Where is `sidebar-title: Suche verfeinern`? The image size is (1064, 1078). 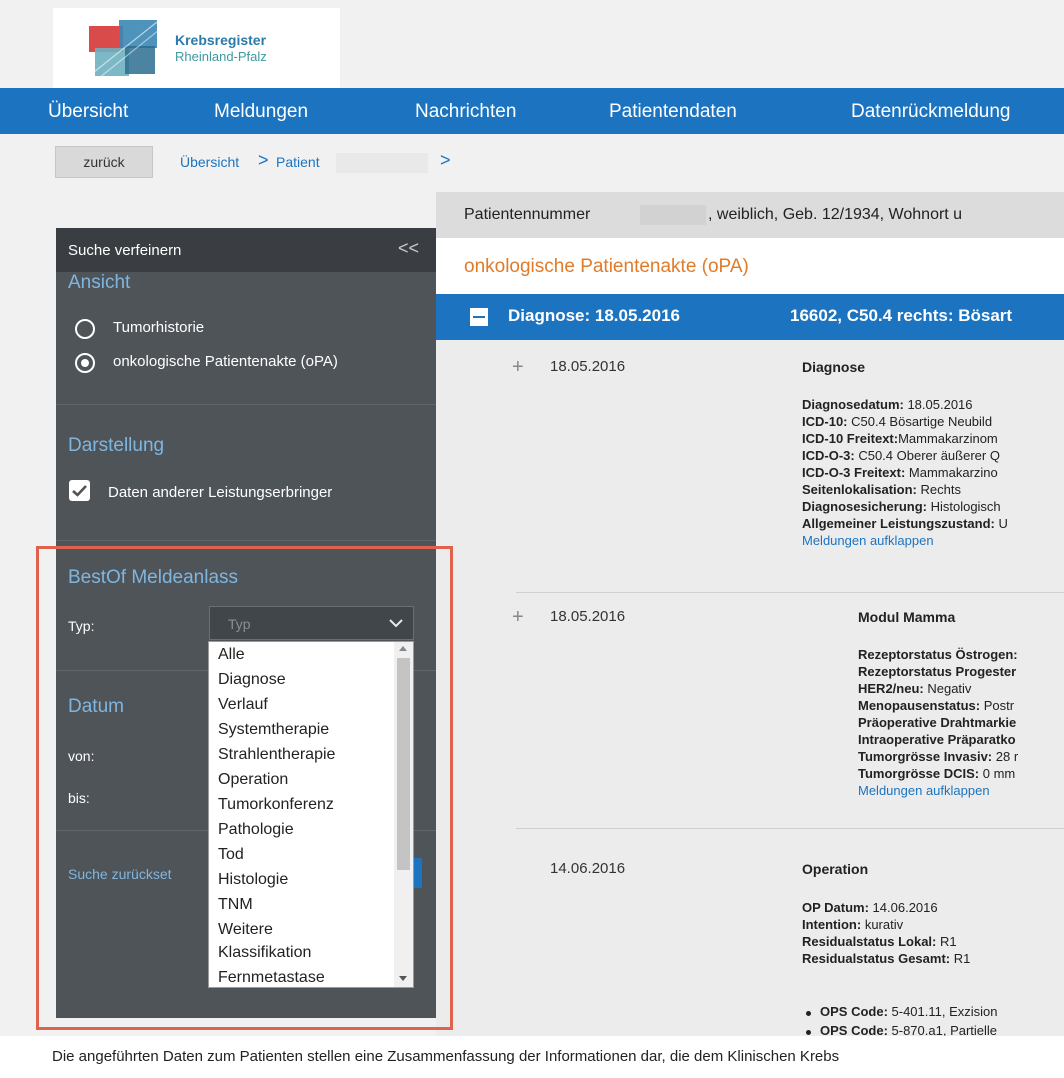 sidebar-title: Suche verfeinern is located at coordinates (125, 250).